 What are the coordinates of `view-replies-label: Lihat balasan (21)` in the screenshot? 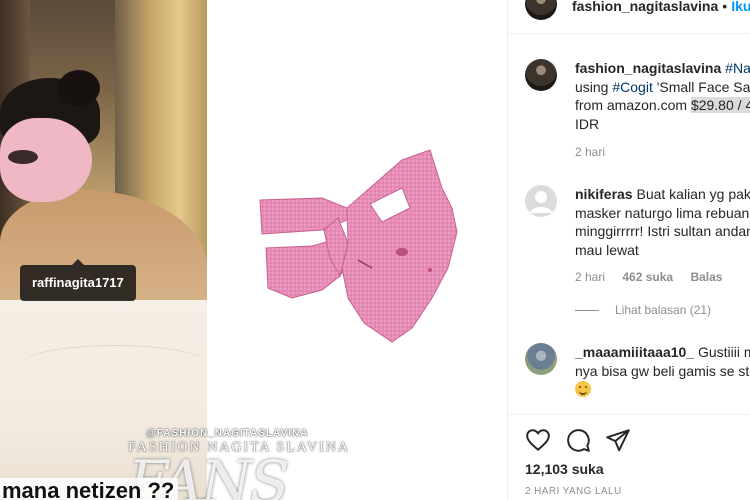 It's located at (663, 310).